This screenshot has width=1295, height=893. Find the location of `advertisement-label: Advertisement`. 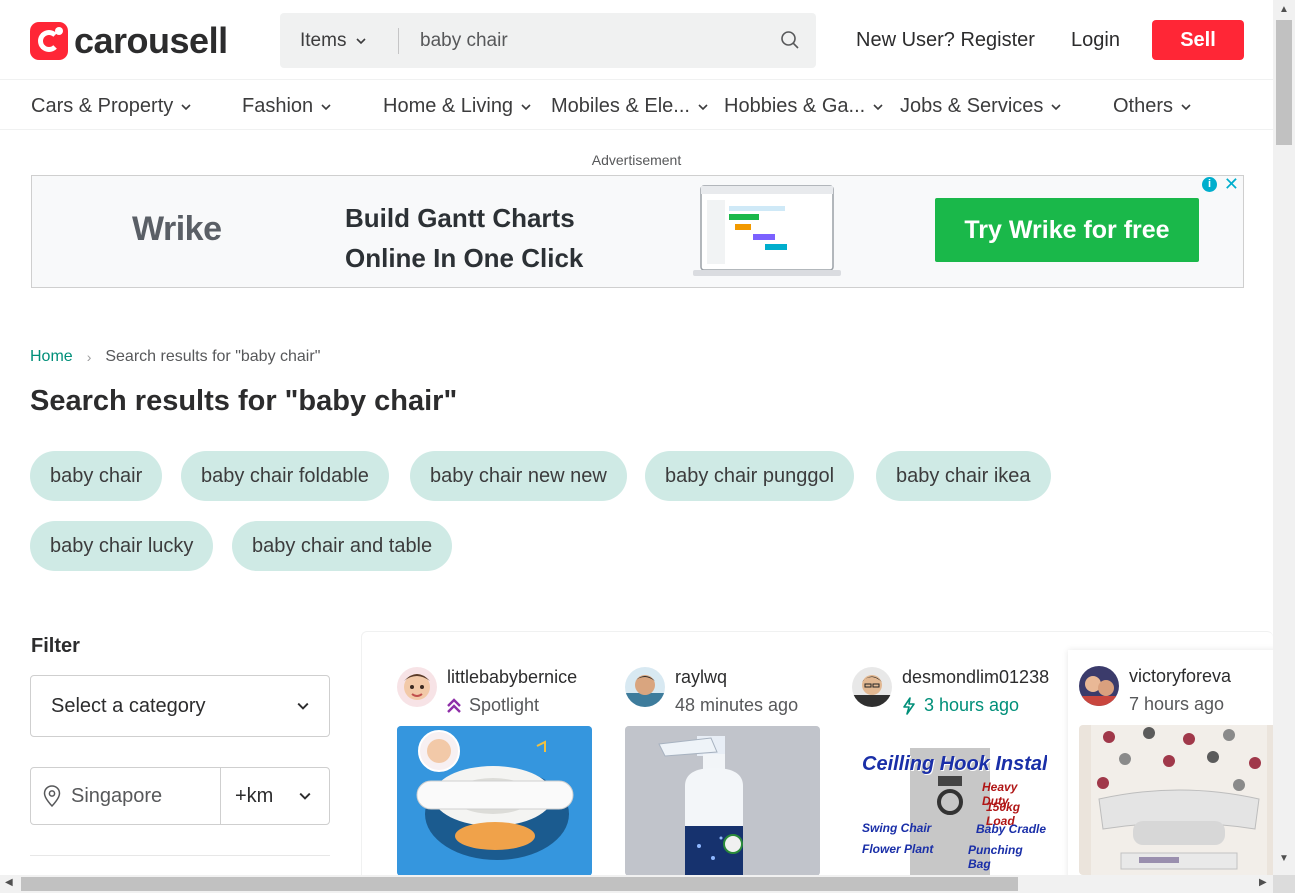

advertisement-label: Advertisement is located at coordinates (636, 160).